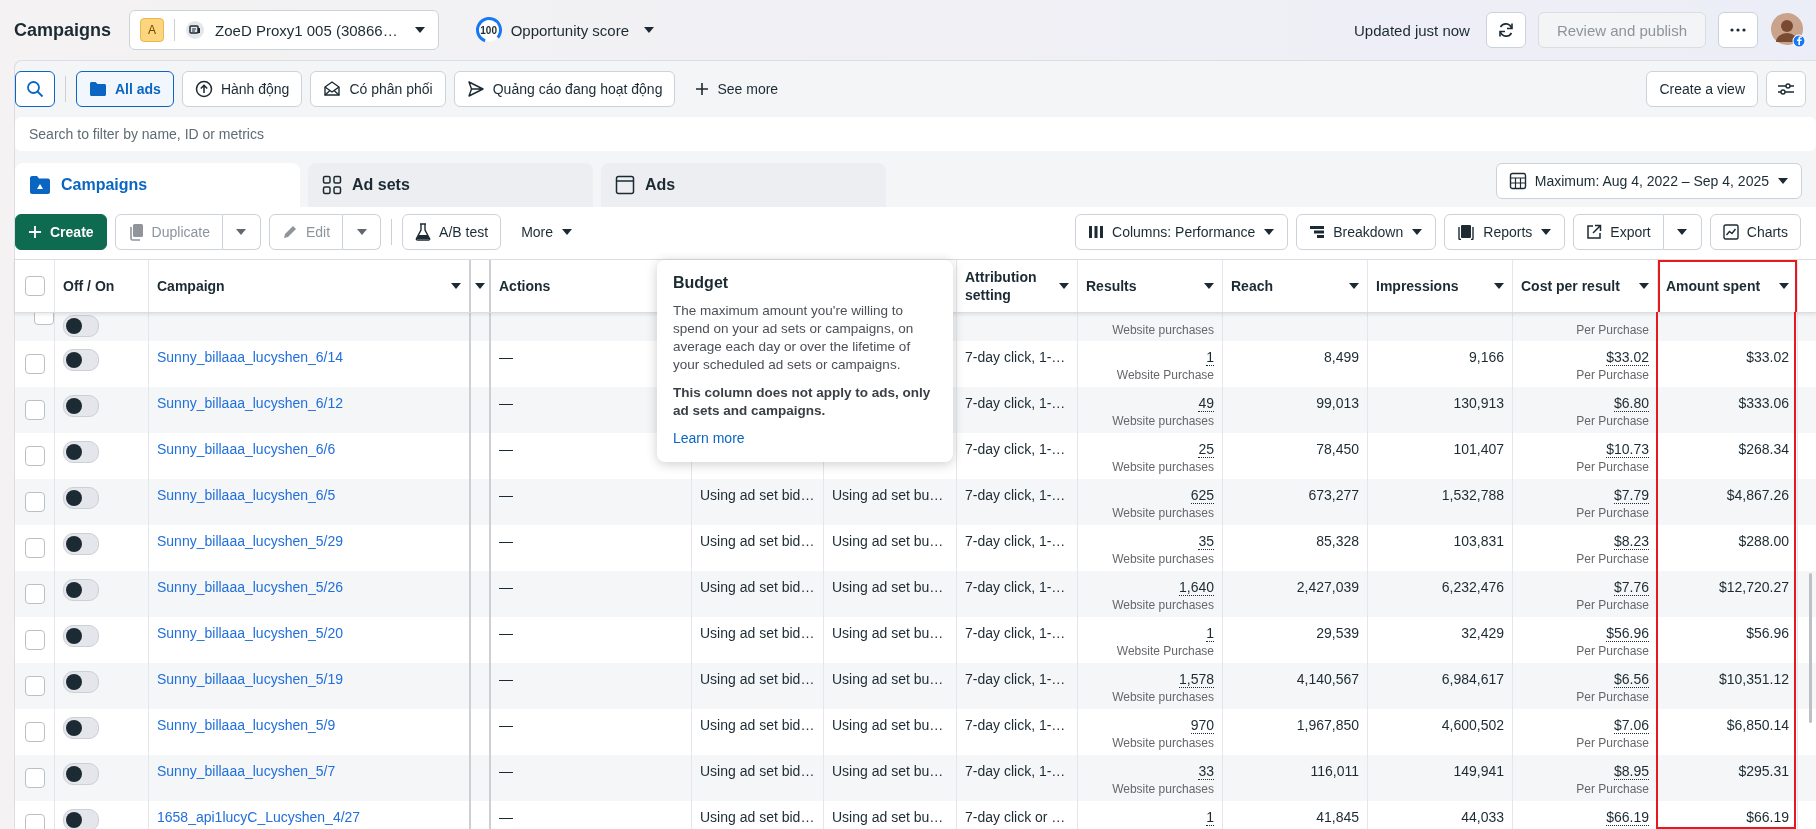  I want to click on filter-chip: Có phân phối, so click(378, 89).